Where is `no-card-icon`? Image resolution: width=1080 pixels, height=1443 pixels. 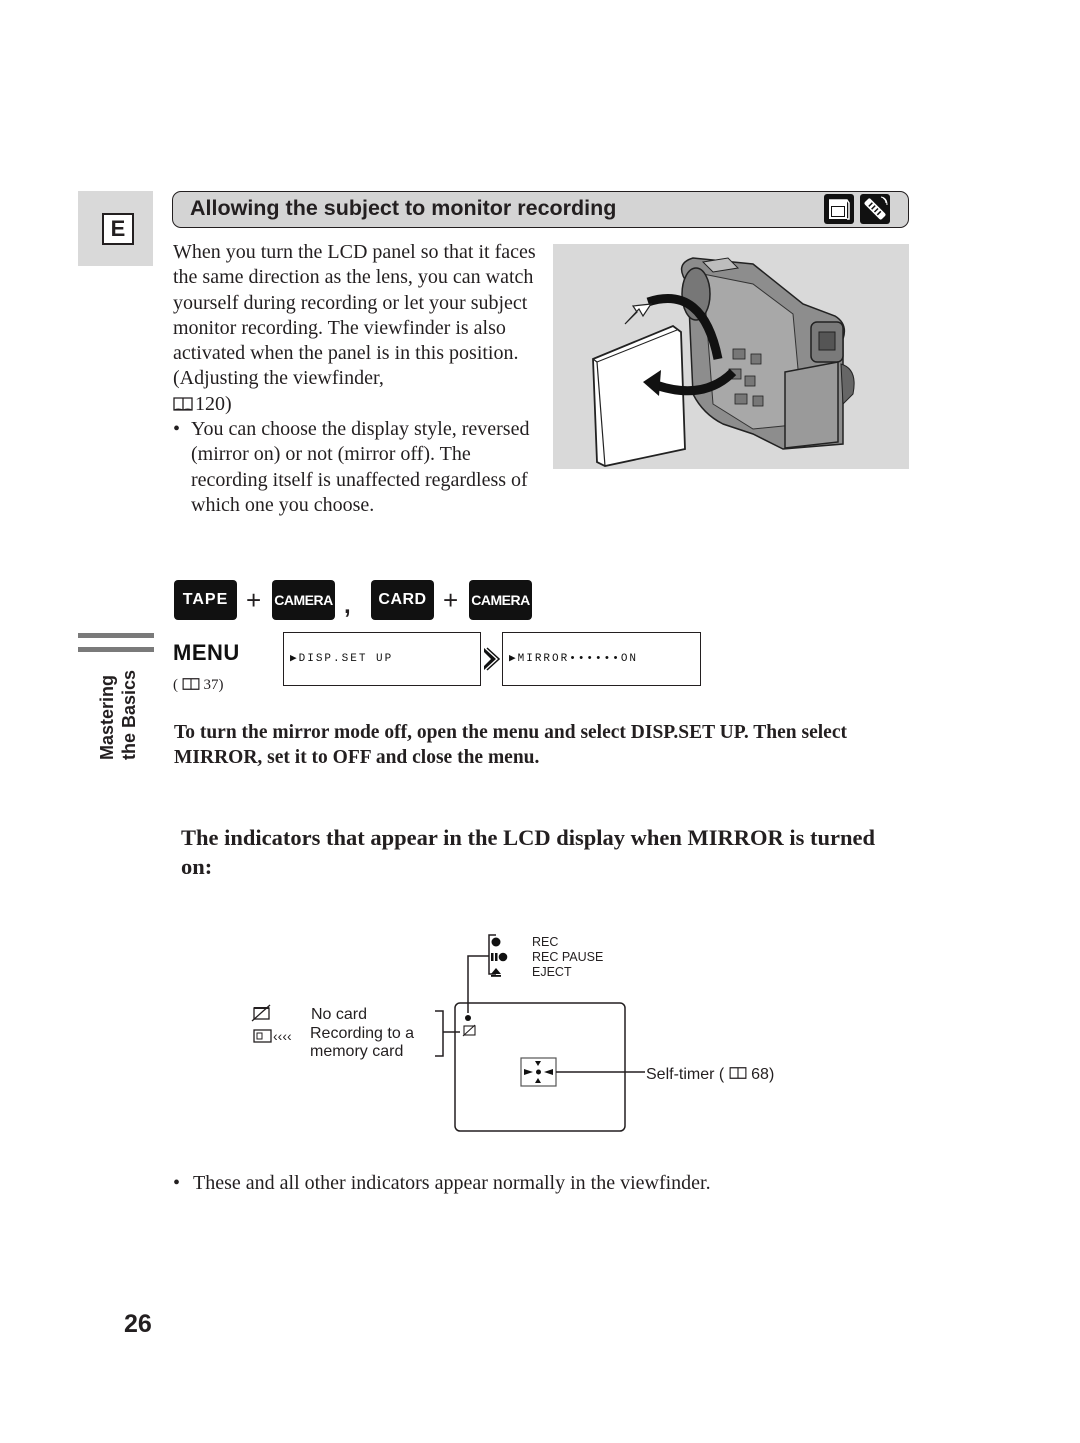 no-card-icon is located at coordinates (261, 1013).